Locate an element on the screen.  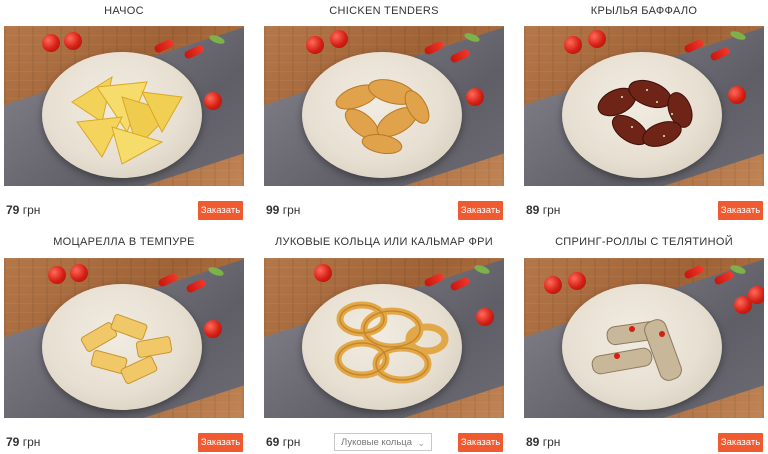
variant-select-value: Луковые кольца is located at coordinates (376, 442).